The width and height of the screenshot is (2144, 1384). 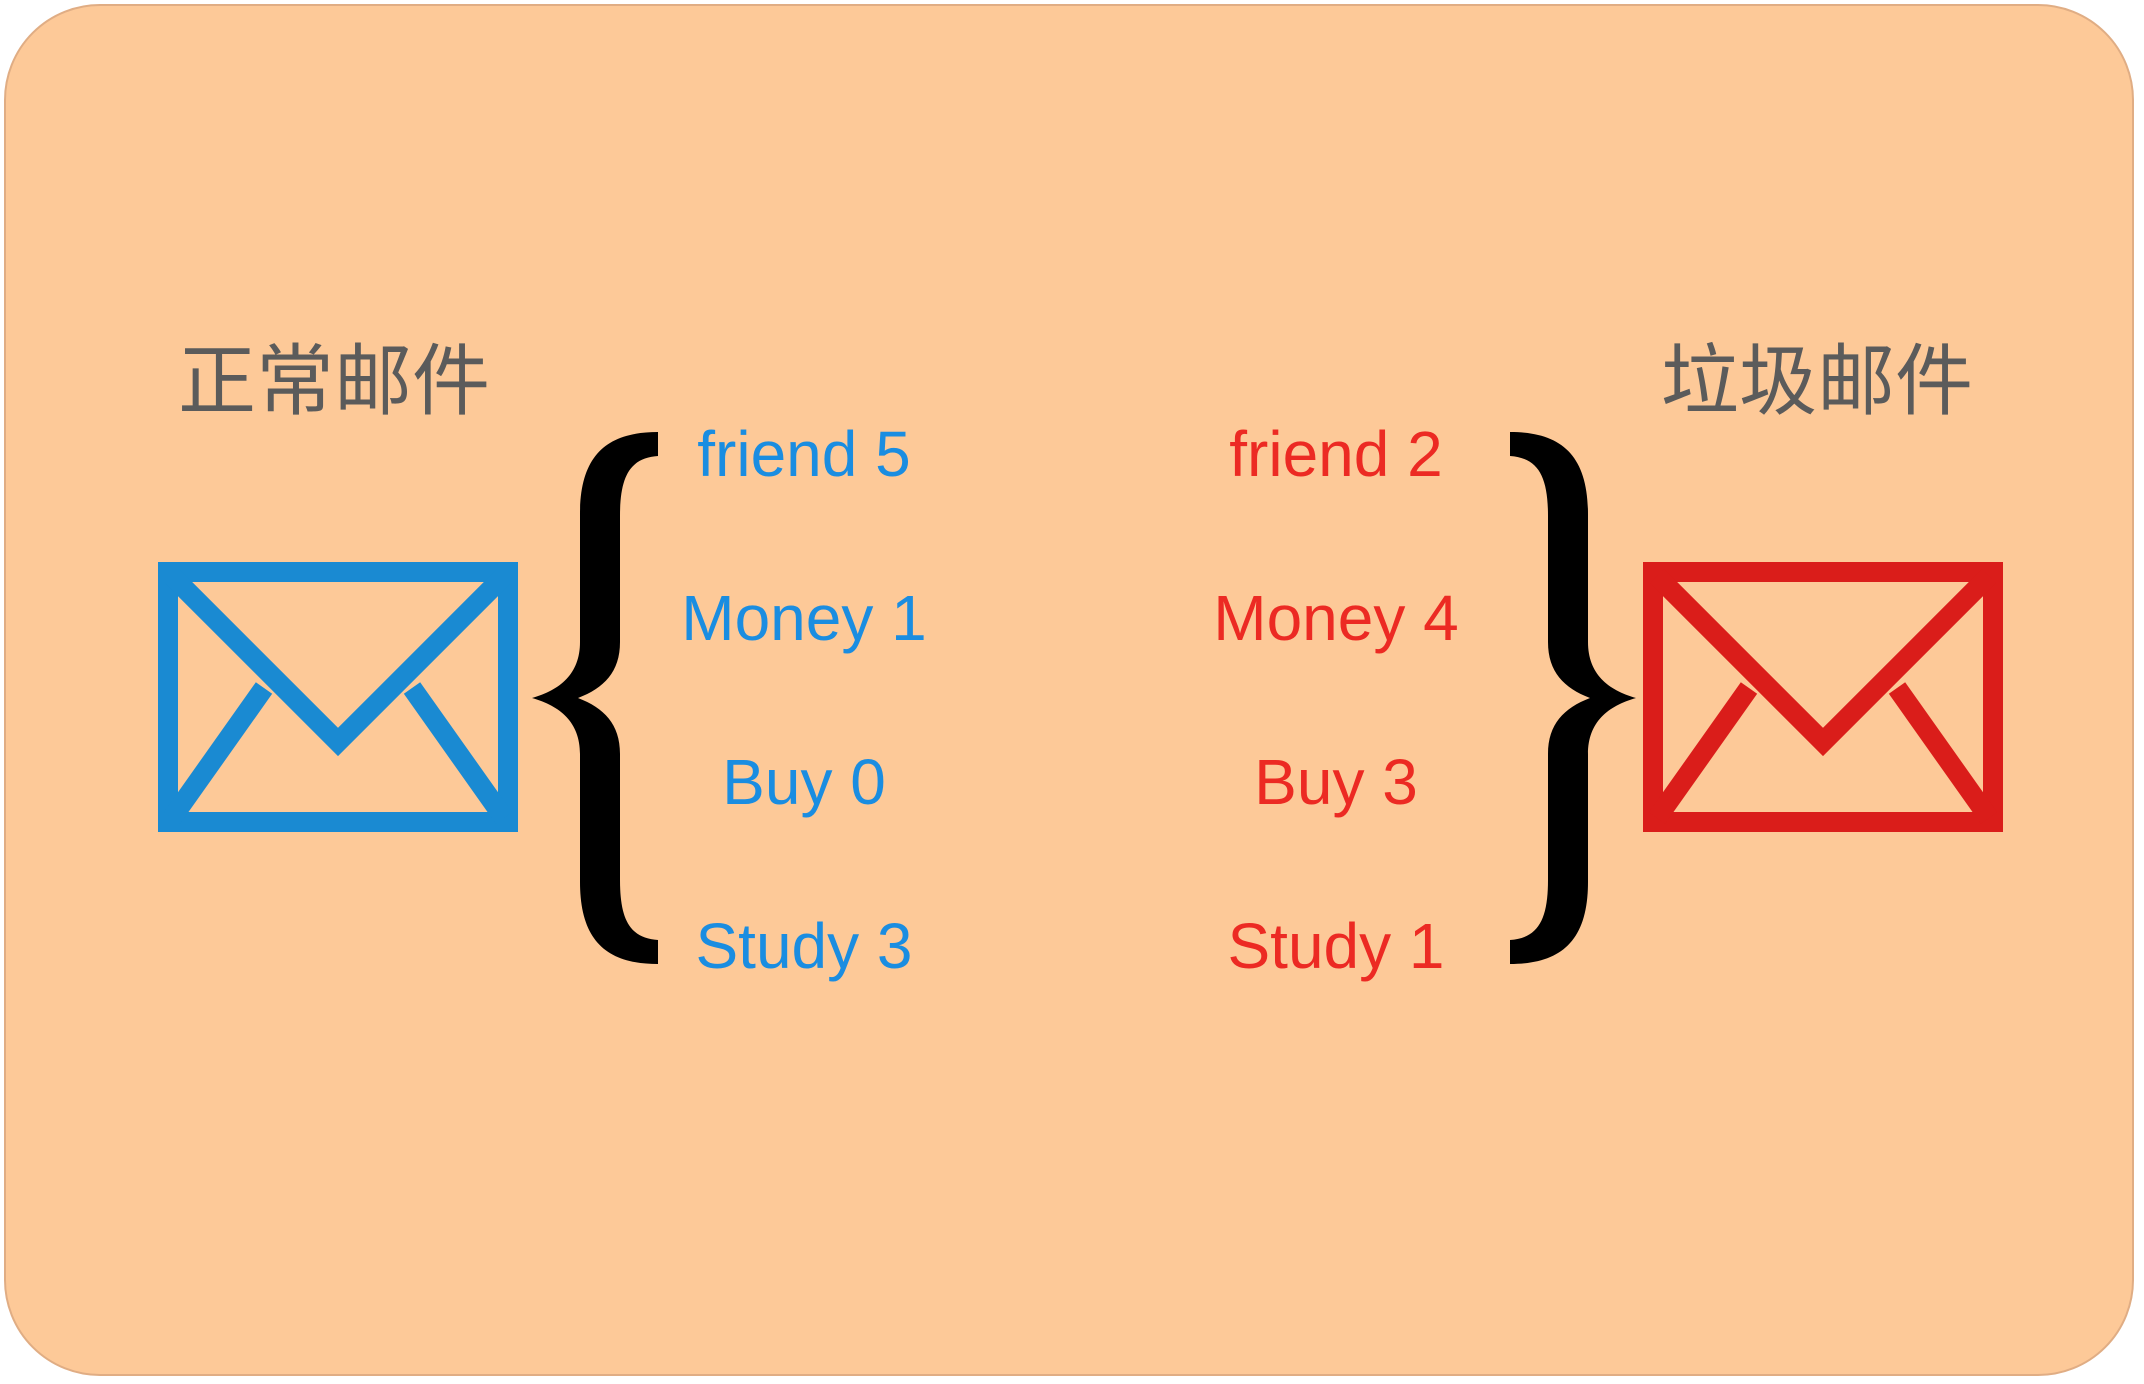 What do you see at coordinates (804, 618) in the screenshot?
I see `ham-word-count: Money 1` at bounding box center [804, 618].